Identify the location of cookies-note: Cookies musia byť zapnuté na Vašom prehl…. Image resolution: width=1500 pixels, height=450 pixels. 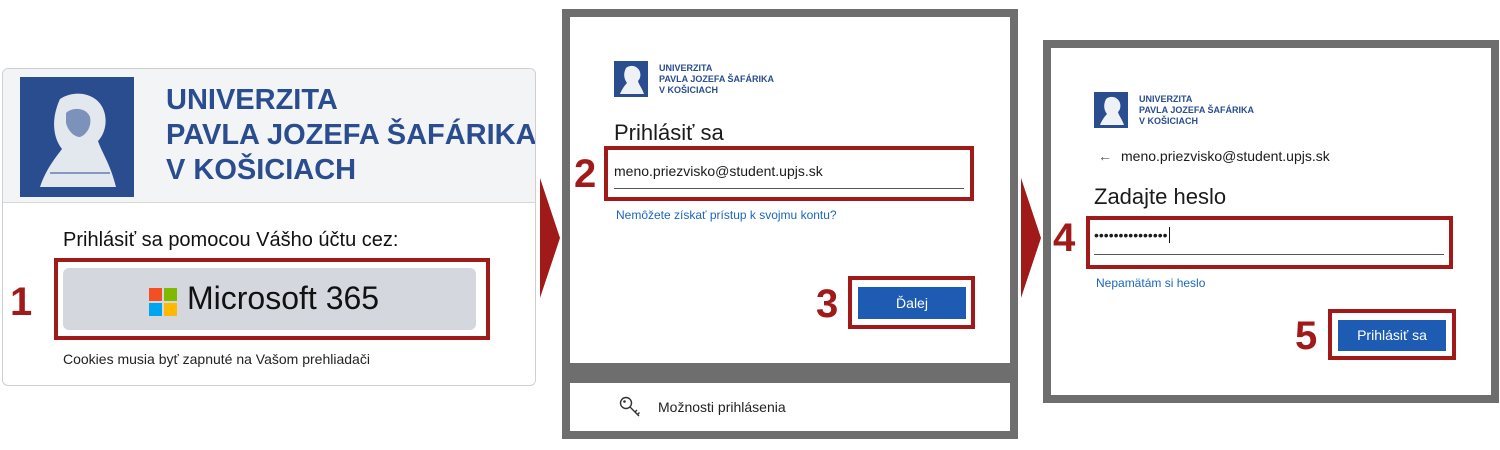
(216, 359).